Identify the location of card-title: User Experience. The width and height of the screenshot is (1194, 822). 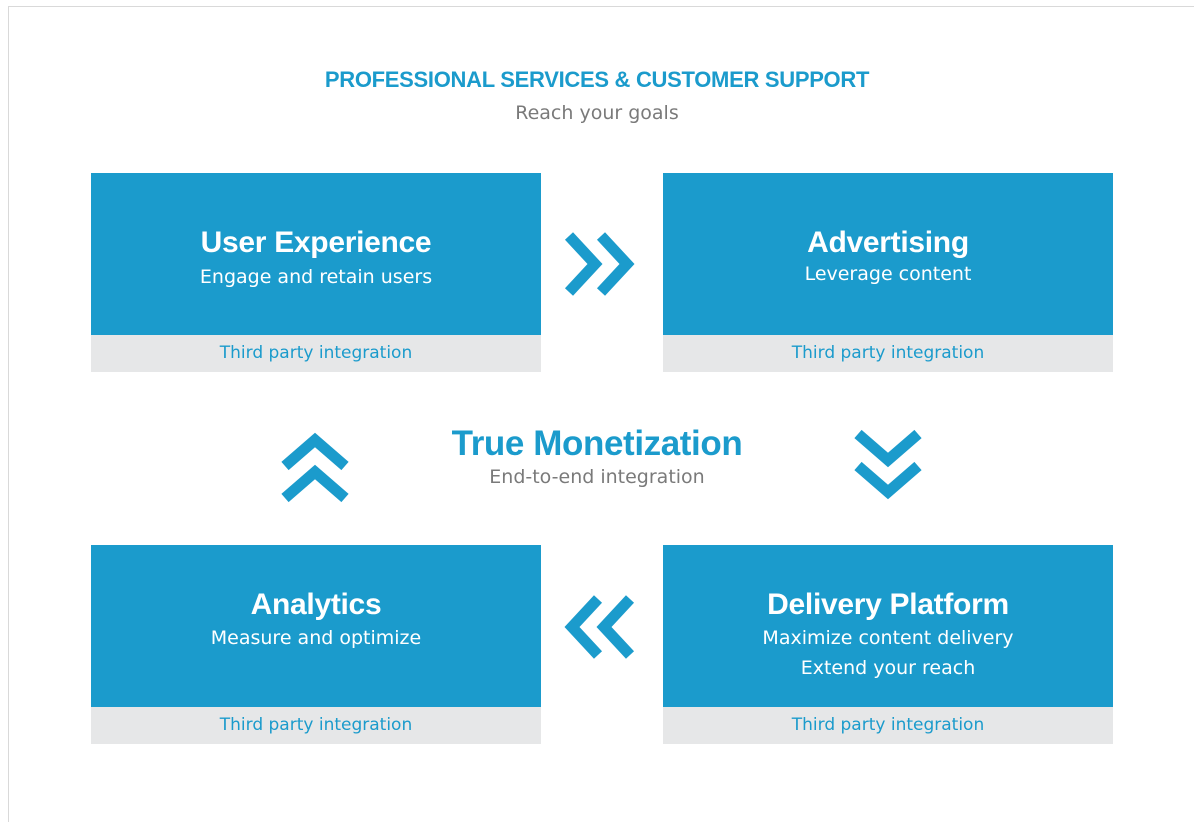
(316, 242).